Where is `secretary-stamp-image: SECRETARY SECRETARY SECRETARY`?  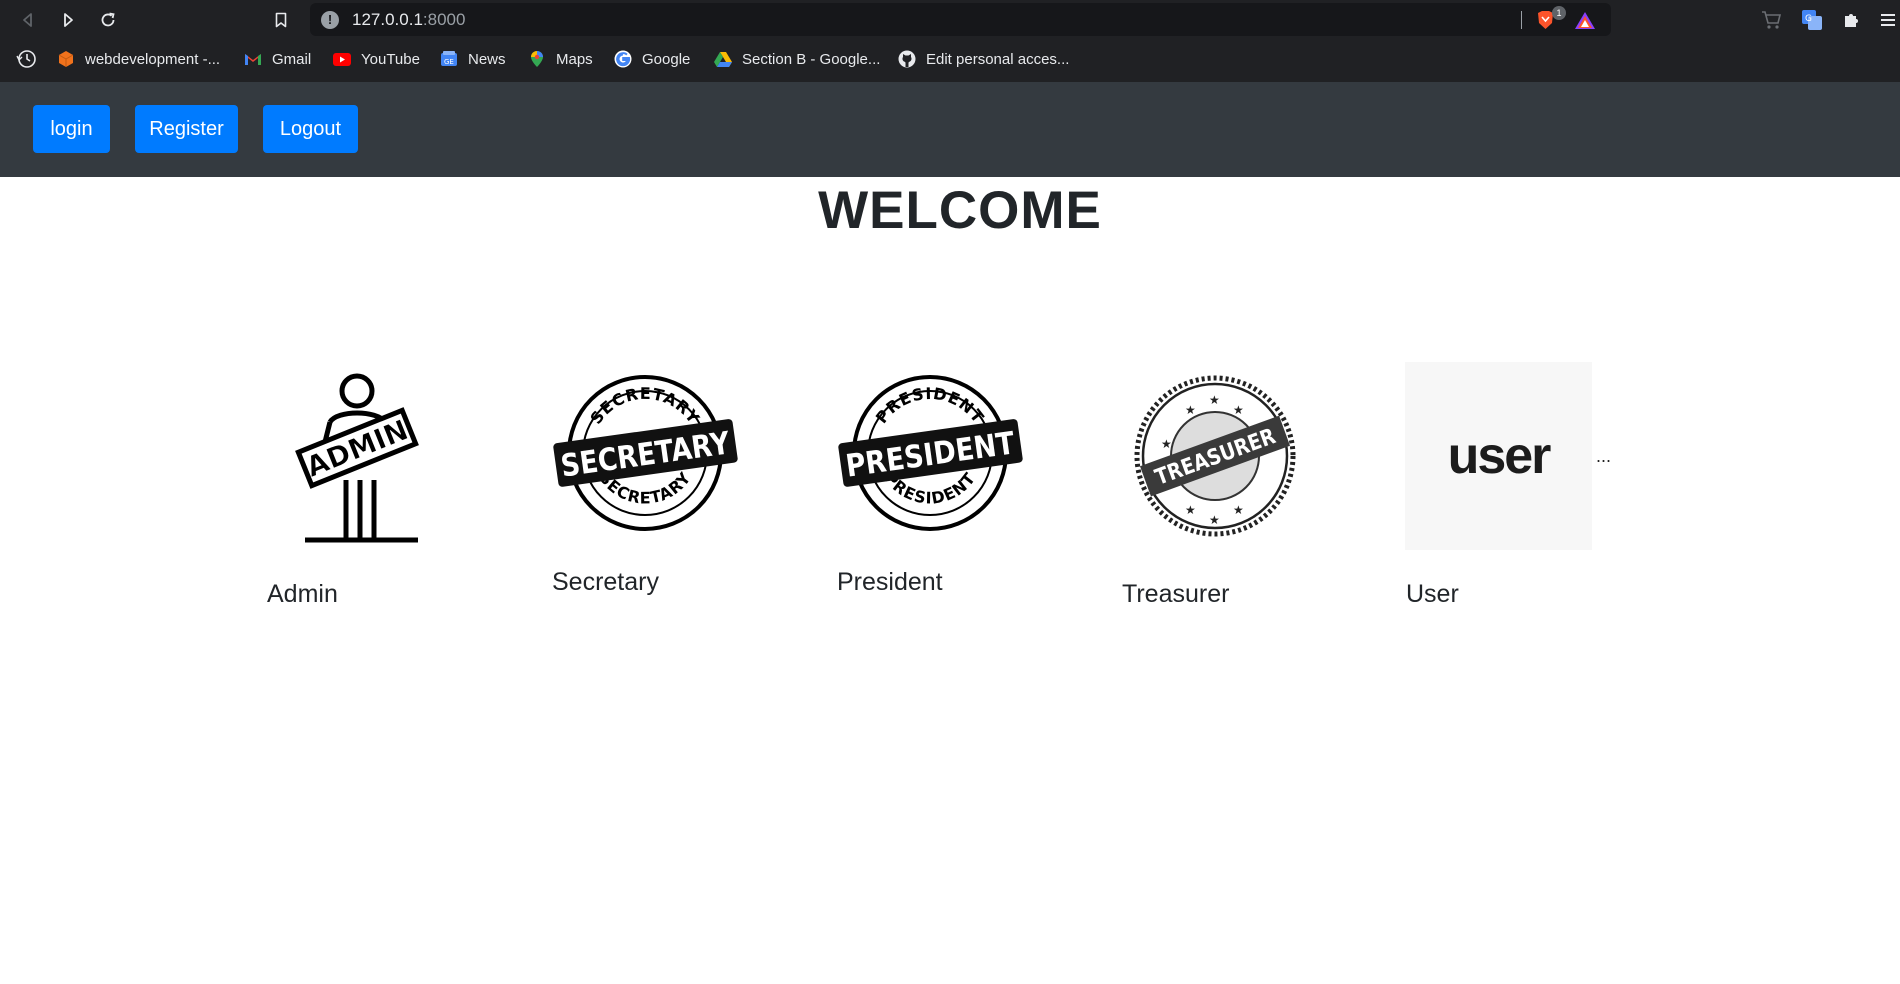
secretary-stamp-image: SECRETARY SECRETARY SECRETARY is located at coordinates (645, 453).